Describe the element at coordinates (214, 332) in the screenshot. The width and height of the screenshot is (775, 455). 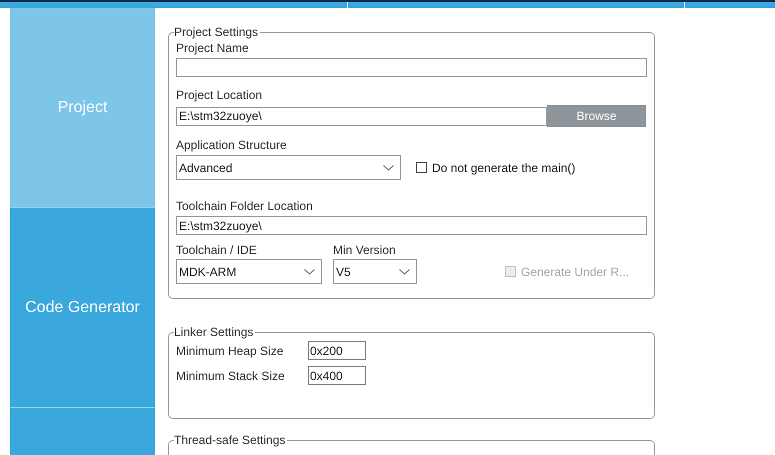
I see `group-title: Linker Settings` at that location.